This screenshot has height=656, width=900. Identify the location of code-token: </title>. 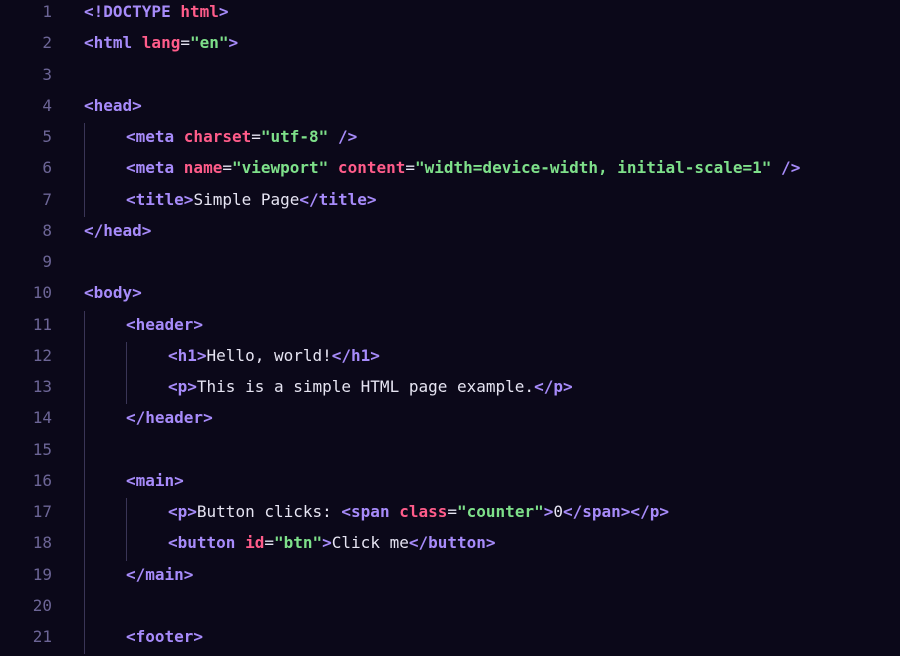
(338, 199).